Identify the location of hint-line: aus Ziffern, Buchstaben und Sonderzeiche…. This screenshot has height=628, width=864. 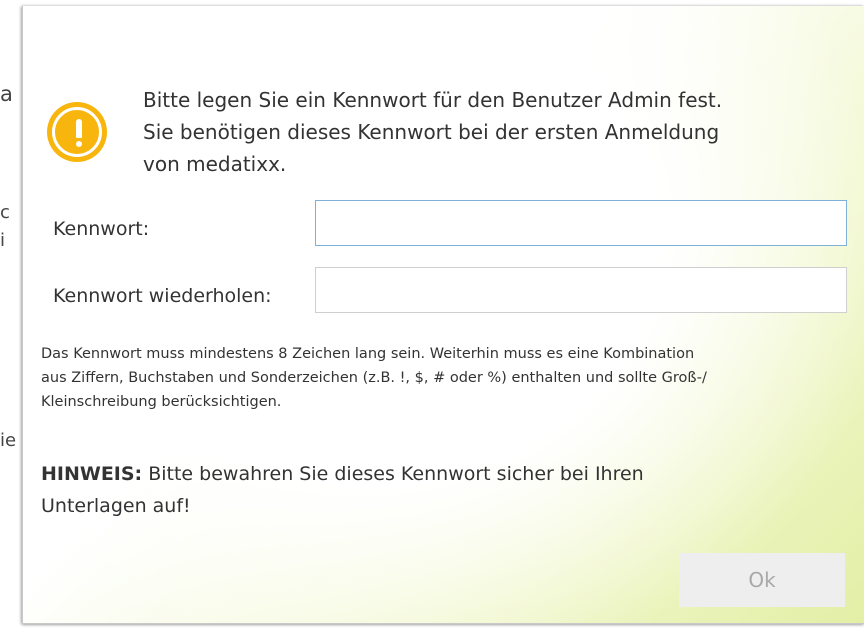
(374, 378).